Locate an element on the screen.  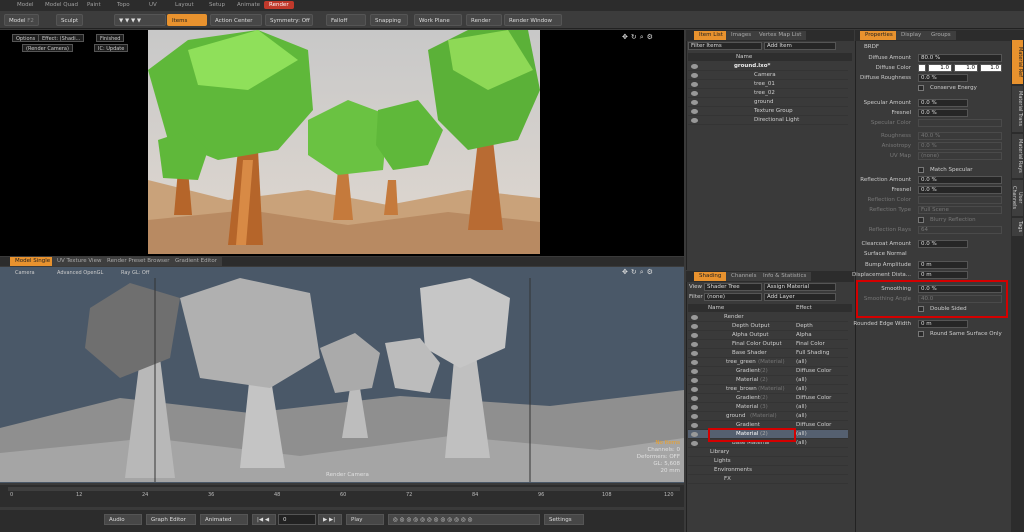
render-options-button: Options is located at coordinates (26, 38).